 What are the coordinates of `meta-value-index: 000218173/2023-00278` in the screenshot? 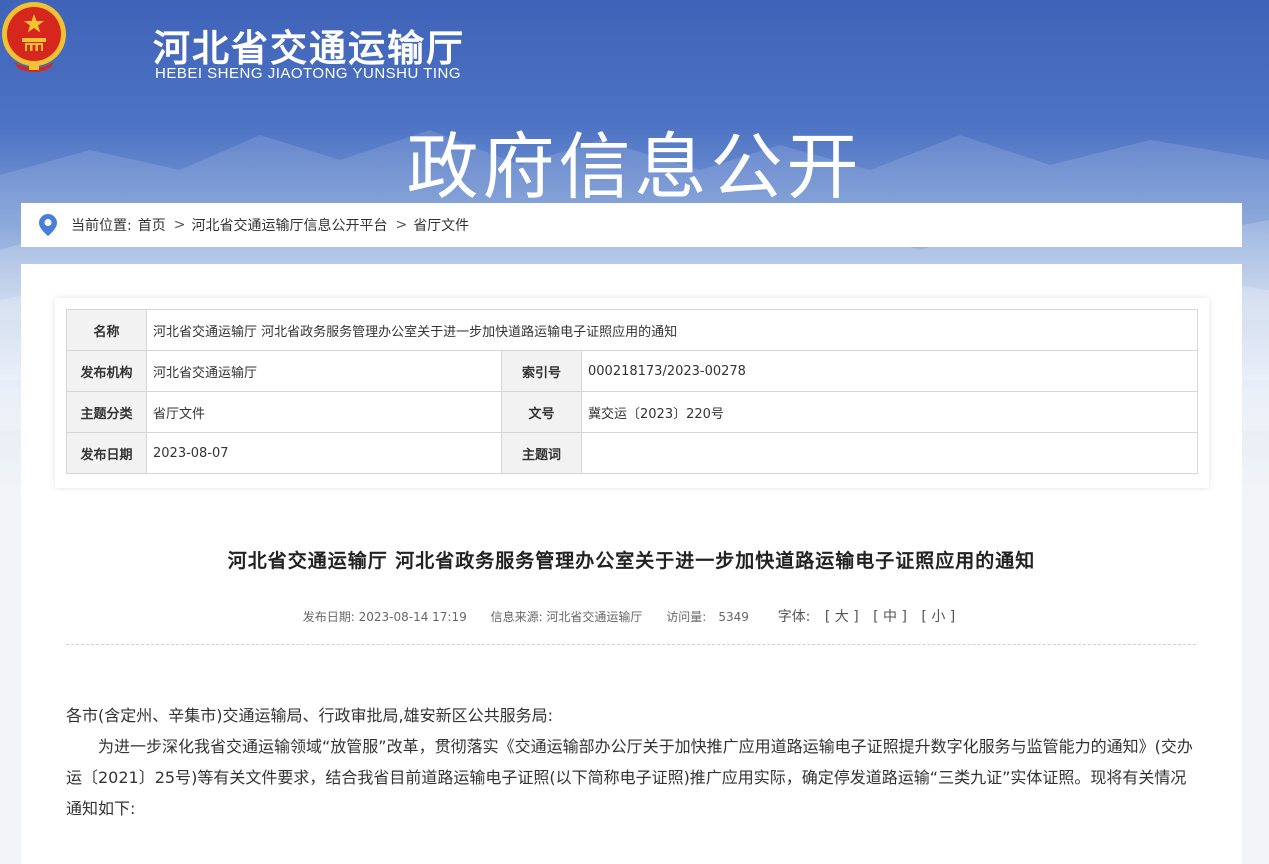 It's located at (889, 371).